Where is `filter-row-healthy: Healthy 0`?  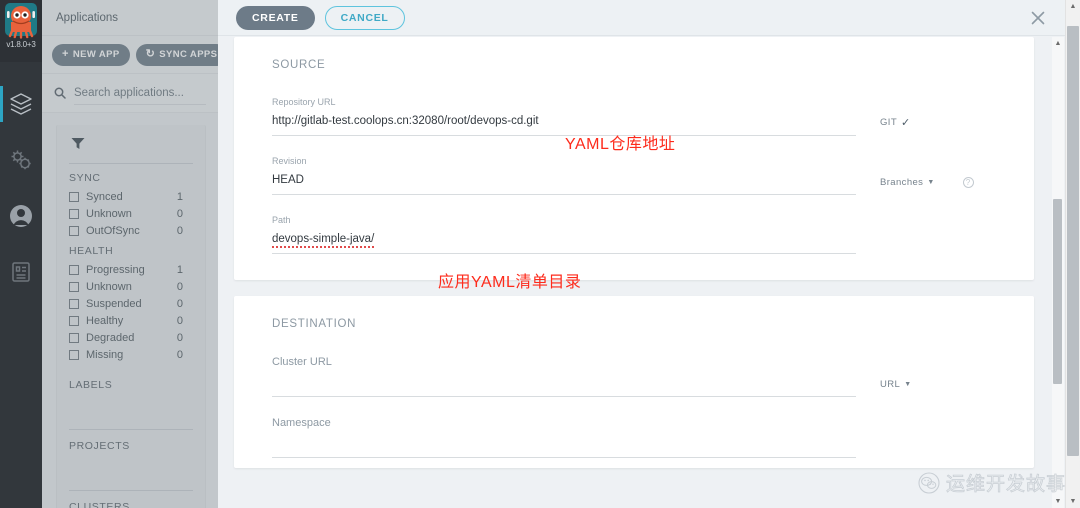
filter-row-healthy: Healthy 0 is located at coordinates (131, 320).